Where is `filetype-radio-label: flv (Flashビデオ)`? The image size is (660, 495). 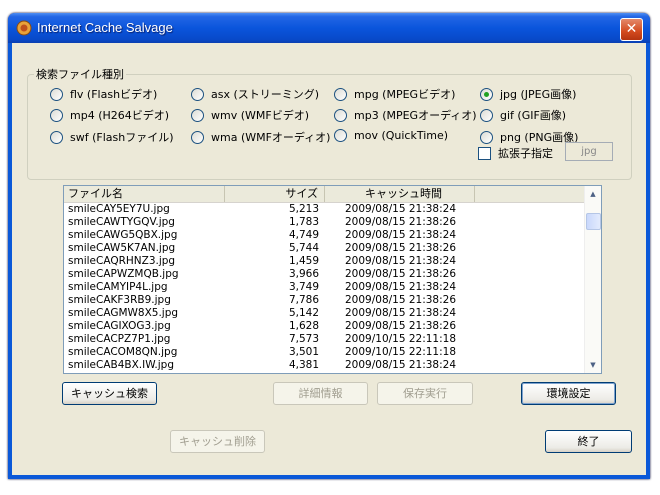
filetype-radio-label: flv (Flashビデオ) is located at coordinates (114, 94).